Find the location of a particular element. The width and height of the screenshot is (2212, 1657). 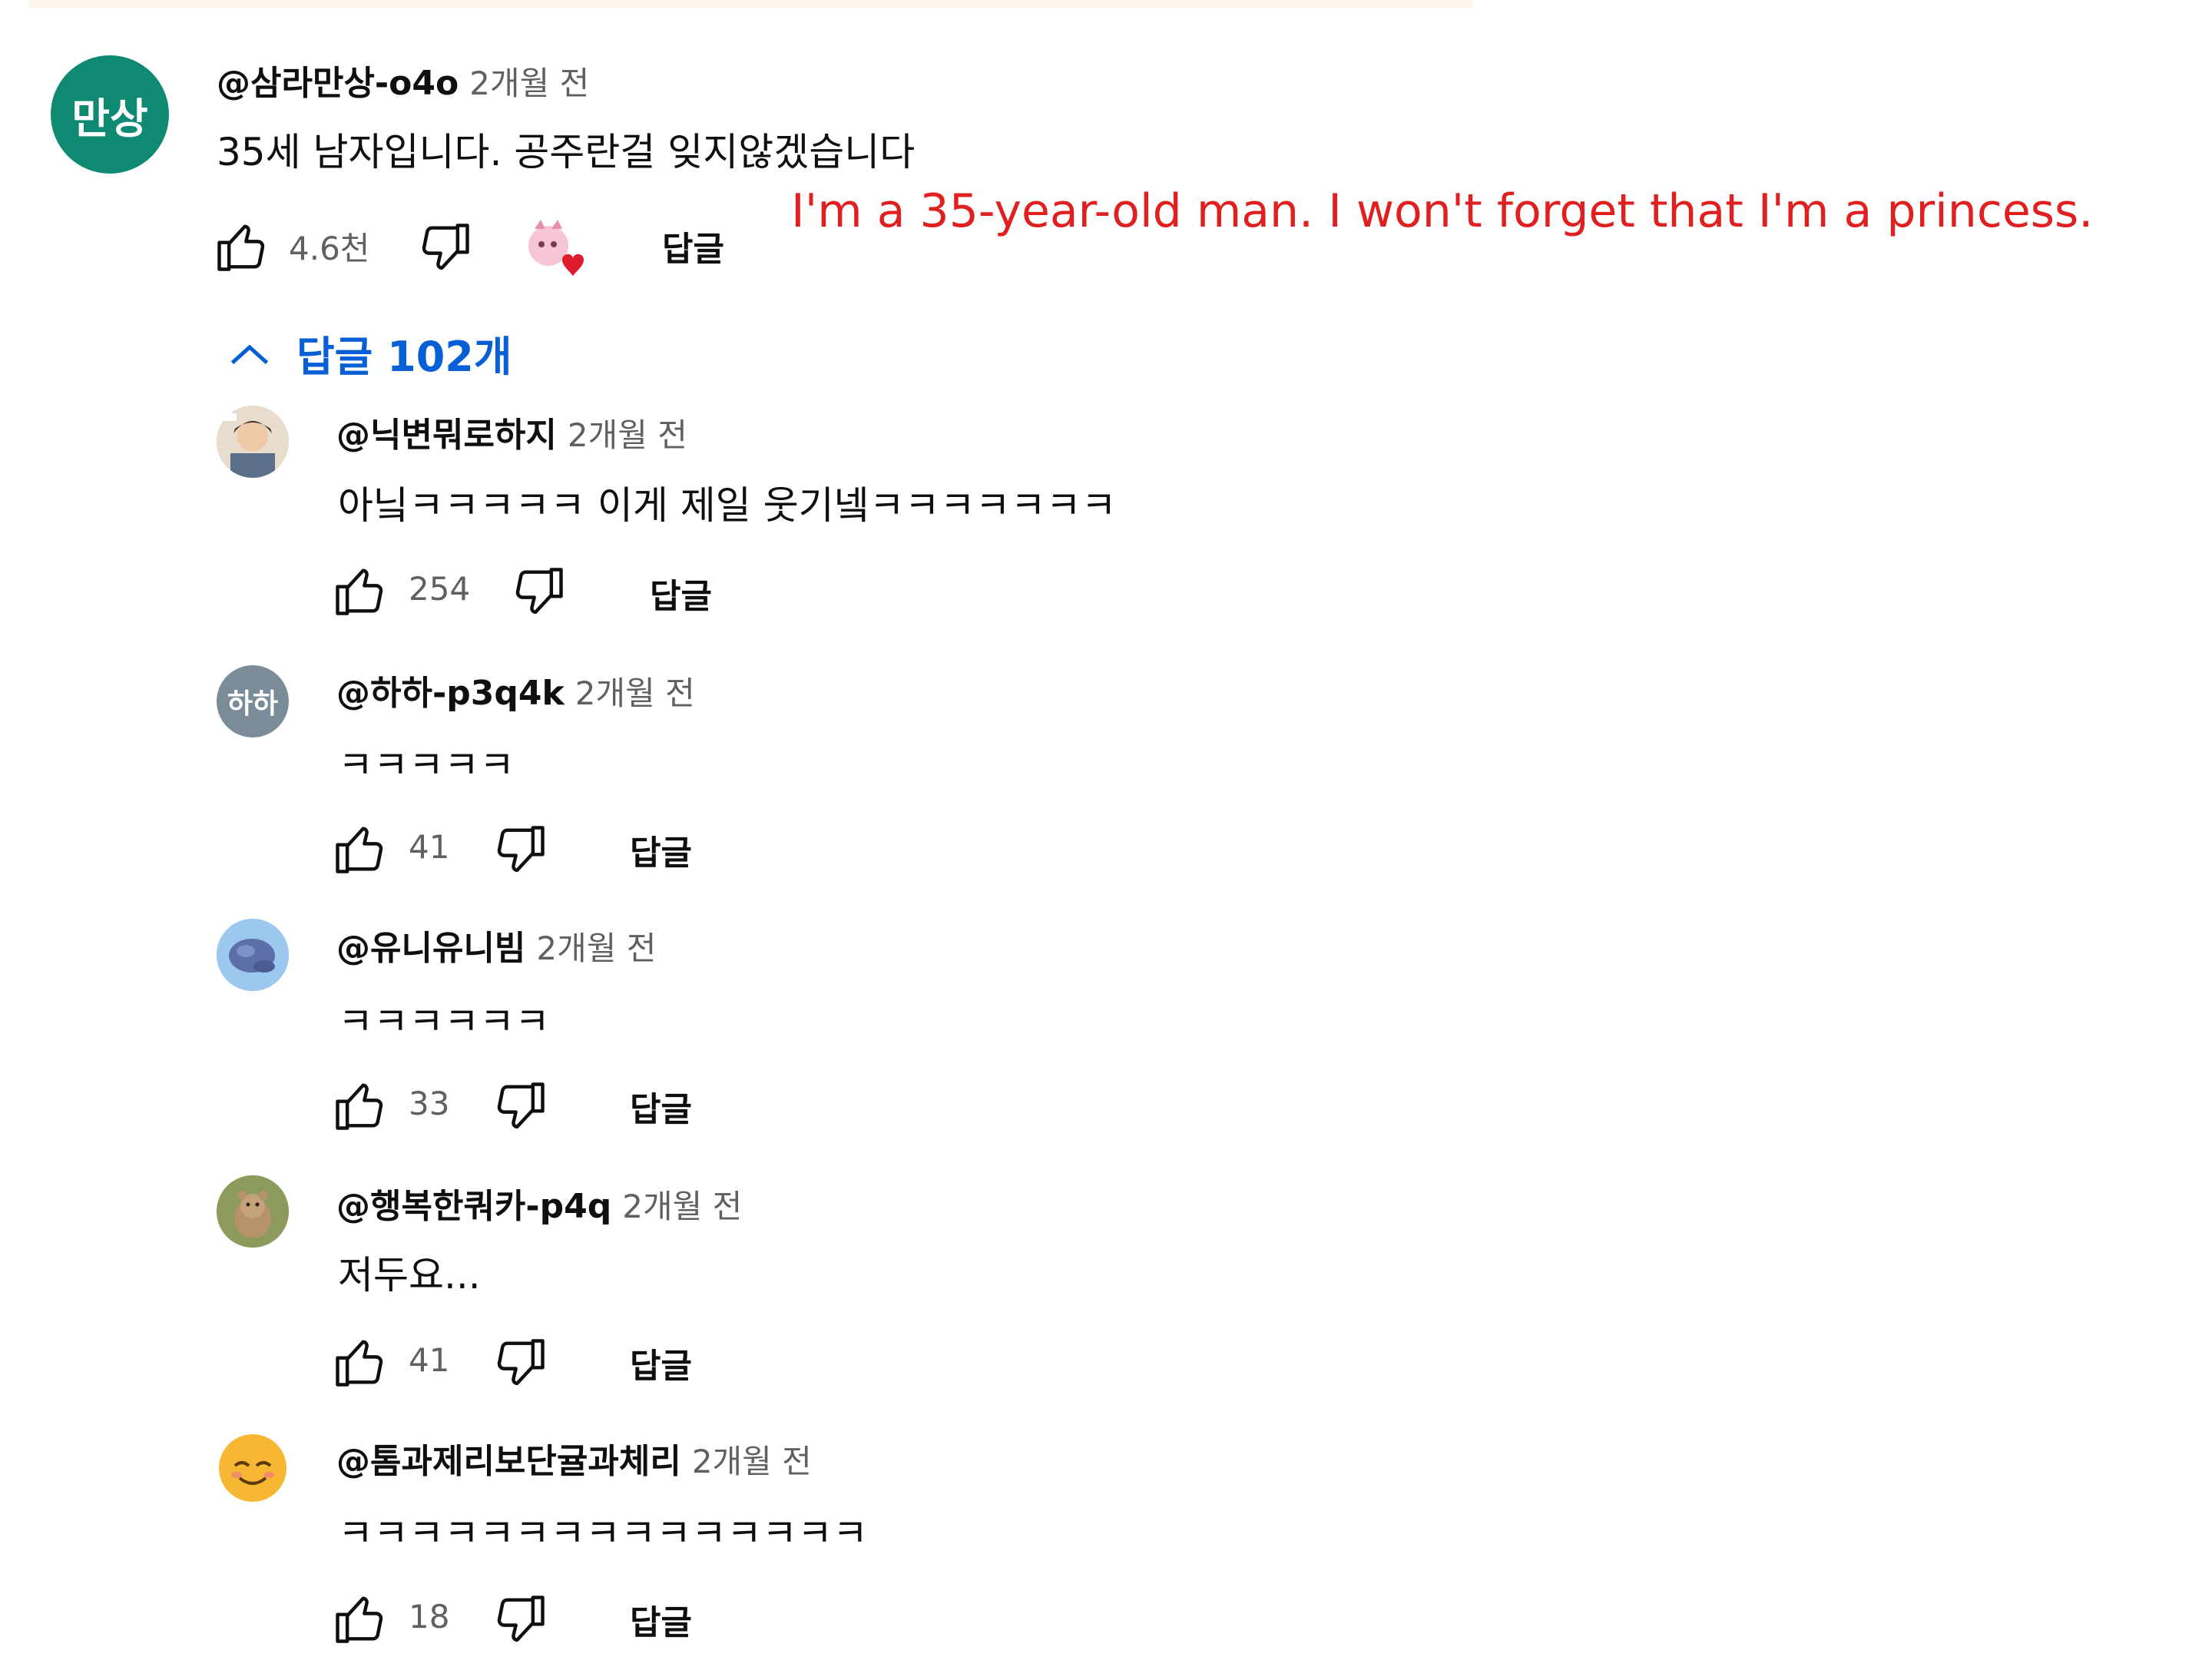

creator-heart-badge is located at coordinates (553, 249).